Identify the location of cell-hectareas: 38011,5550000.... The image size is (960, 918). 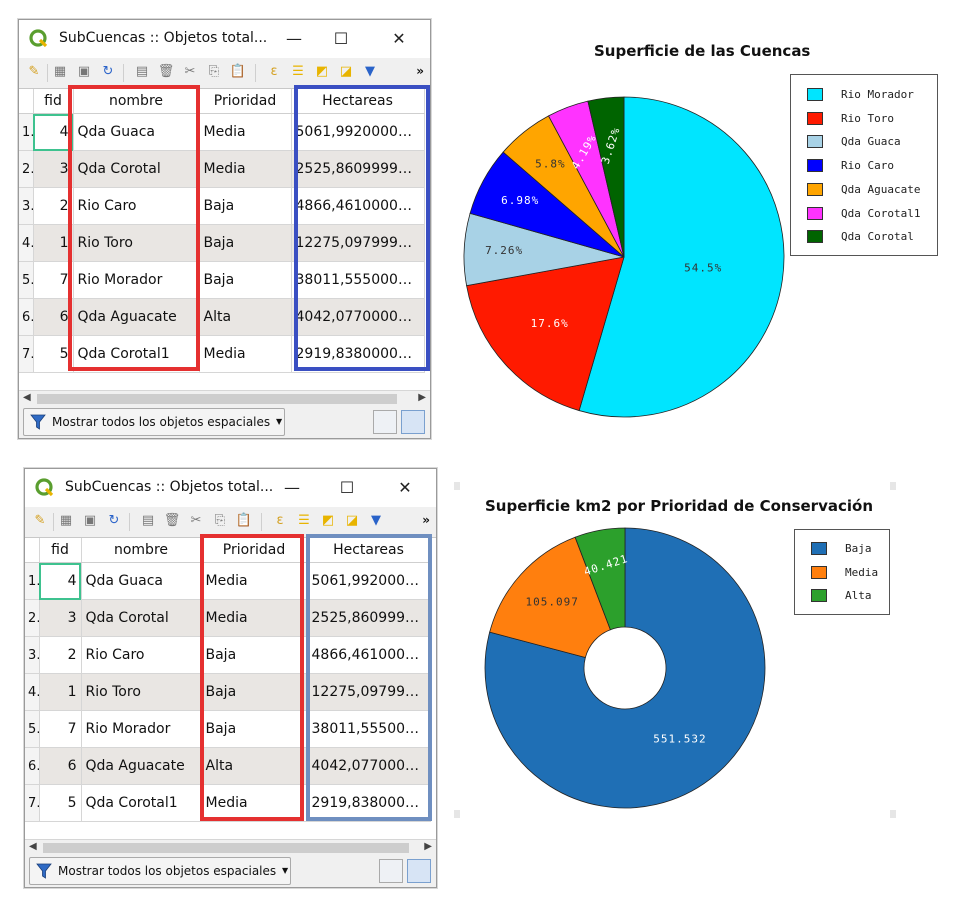
(358, 280).